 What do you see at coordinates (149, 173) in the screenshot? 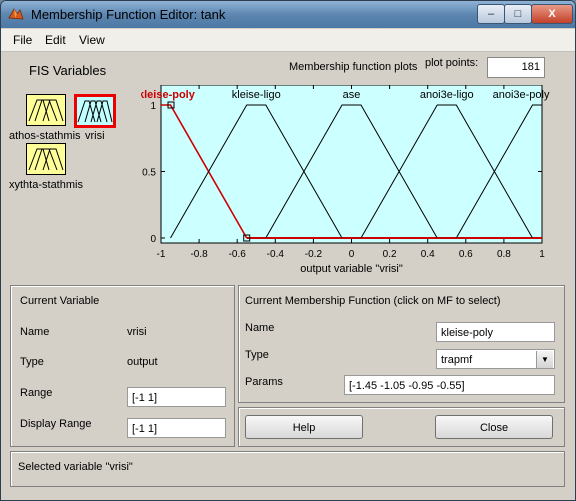
I see `y-tick-label: 0.5` at bounding box center [149, 173].